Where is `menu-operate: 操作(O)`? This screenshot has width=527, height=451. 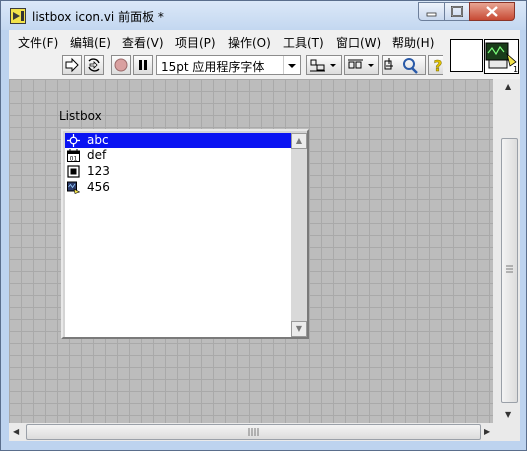 menu-operate: 操作(O) is located at coordinates (249, 42).